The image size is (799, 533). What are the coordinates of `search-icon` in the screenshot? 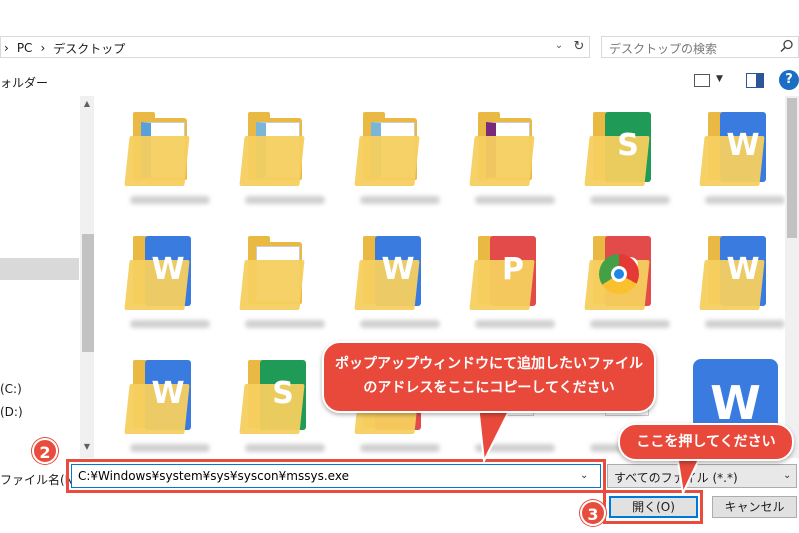 It's located at (787, 46).